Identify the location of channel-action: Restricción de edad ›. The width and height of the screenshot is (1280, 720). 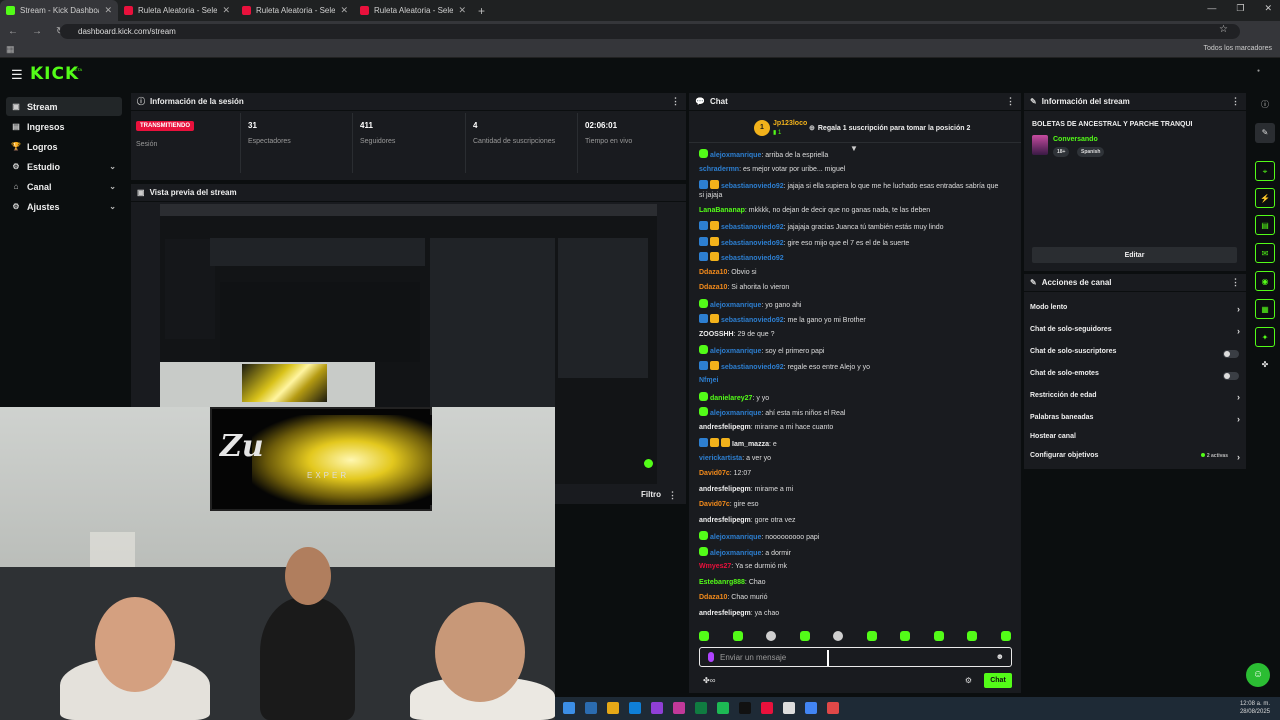
(1136, 399).